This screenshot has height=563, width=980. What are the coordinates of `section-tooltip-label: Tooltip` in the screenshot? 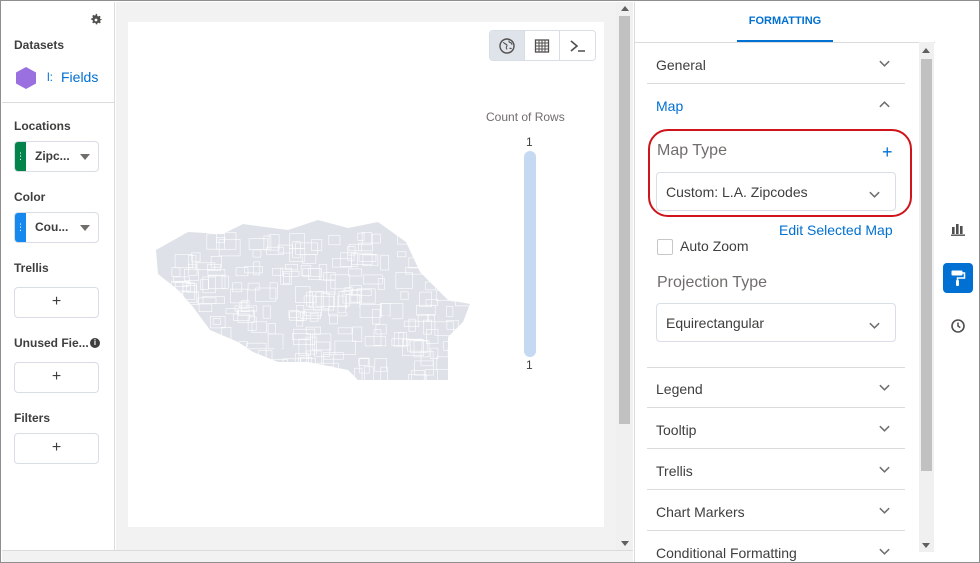 It's located at (676, 430).